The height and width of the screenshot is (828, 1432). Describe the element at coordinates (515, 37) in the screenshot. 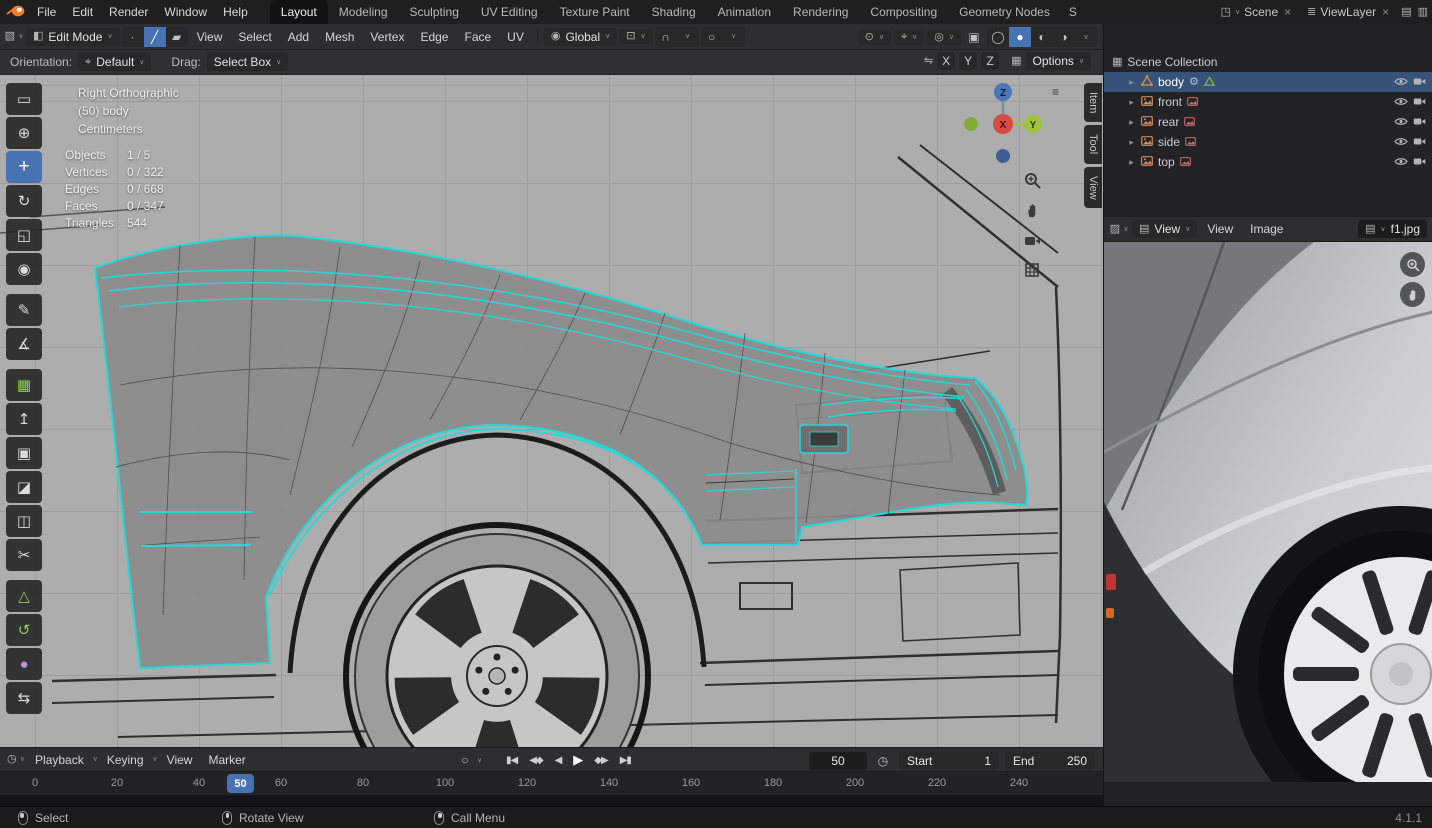

I see `viewport-menu-uv: UV` at that location.